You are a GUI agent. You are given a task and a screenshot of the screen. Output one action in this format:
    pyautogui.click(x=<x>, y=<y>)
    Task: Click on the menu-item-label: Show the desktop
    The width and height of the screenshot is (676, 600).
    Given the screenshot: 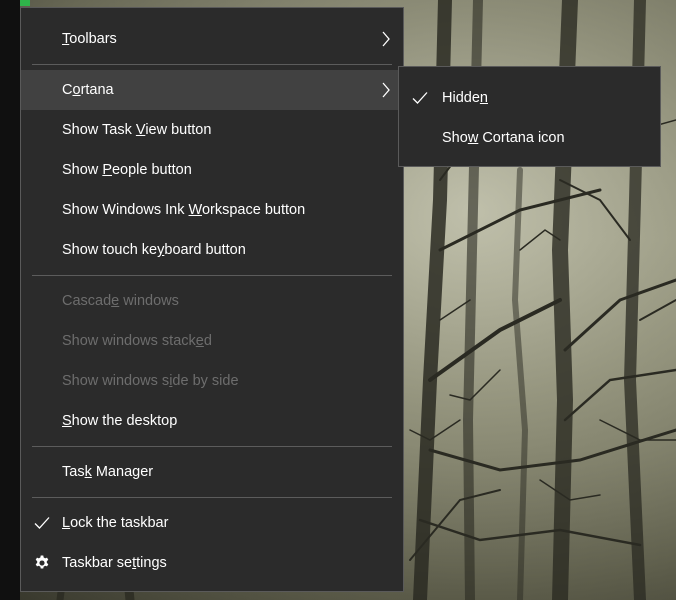 What is the action you would take?
    pyautogui.click(x=120, y=421)
    